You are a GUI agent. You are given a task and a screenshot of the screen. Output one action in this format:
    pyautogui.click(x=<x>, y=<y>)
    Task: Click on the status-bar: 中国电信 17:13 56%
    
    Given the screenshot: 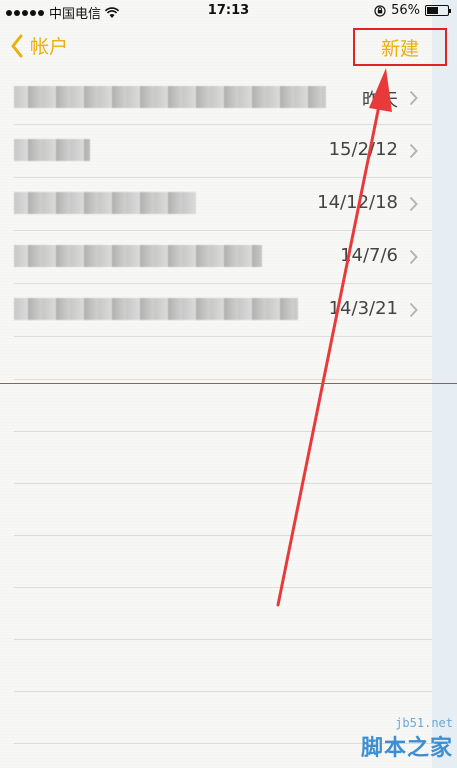 What is the action you would take?
    pyautogui.click(x=228, y=11)
    